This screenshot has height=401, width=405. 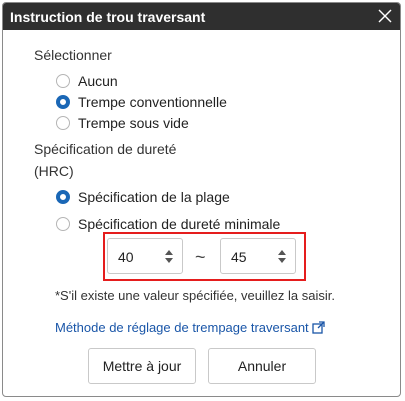 I want to click on radio-min-hardness-label: Spécification de dureté minimale, so click(x=179, y=224).